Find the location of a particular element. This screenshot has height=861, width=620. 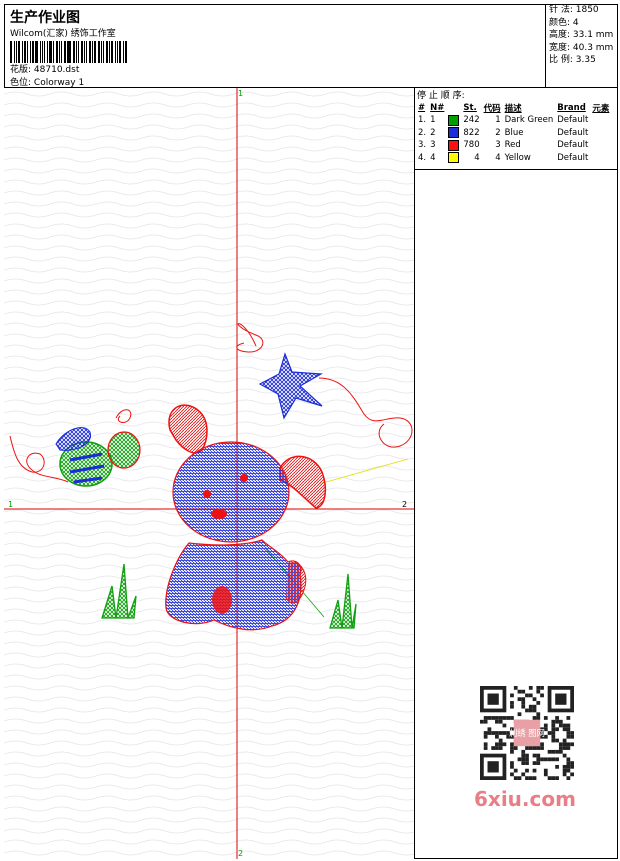

watermark-qr: 刺绣 图网 6xiu.com is located at coordinates (527, 749).